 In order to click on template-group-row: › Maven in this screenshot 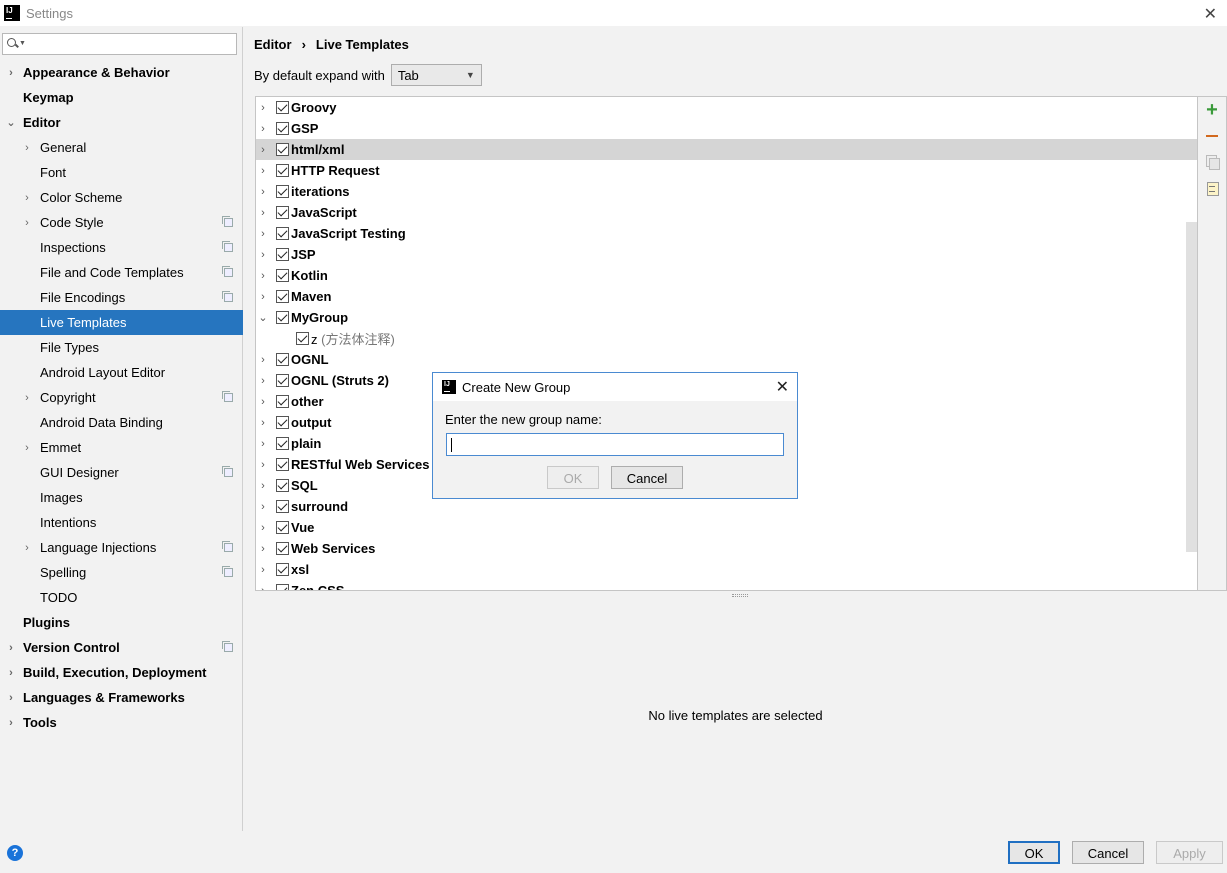, I will do `click(726, 296)`.